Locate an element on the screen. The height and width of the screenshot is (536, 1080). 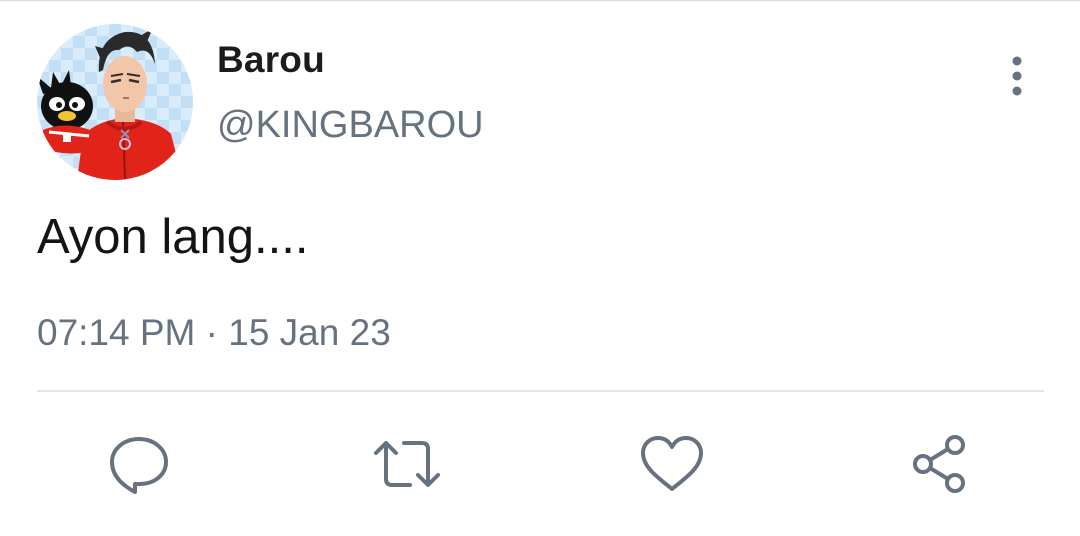
heart-icon is located at coordinates (672, 463).